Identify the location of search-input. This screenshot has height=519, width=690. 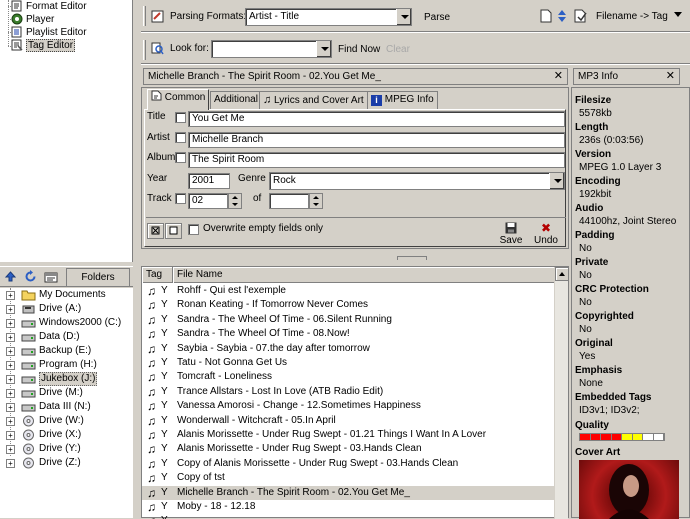
(271, 49).